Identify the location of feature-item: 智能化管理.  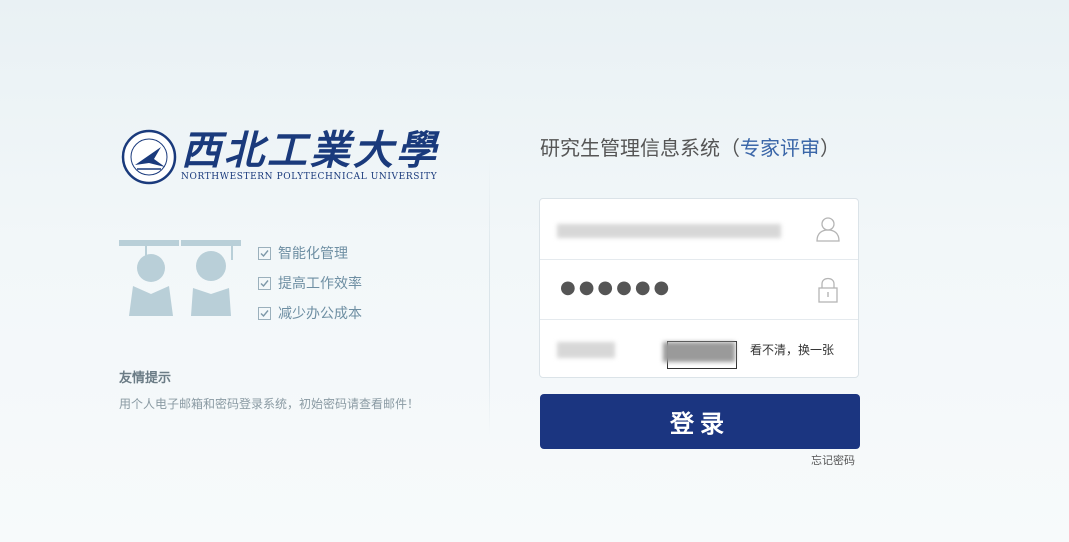
(310, 253).